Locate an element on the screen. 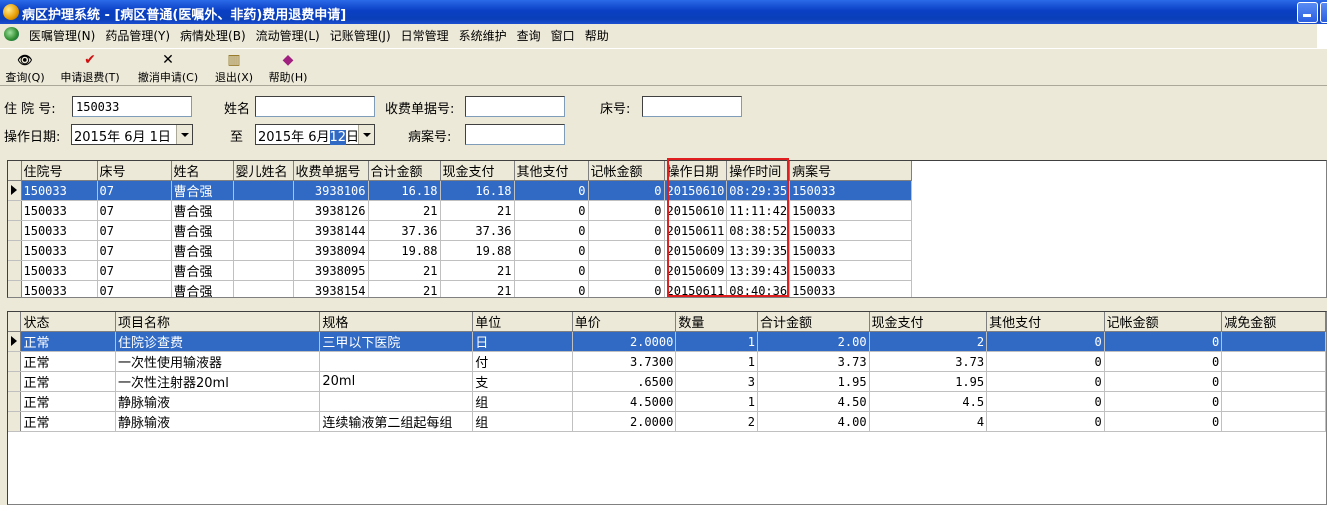 The width and height of the screenshot is (1327, 505). op-date-to-picker: 2015年 6月12日 is located at coordinates (315, 134).